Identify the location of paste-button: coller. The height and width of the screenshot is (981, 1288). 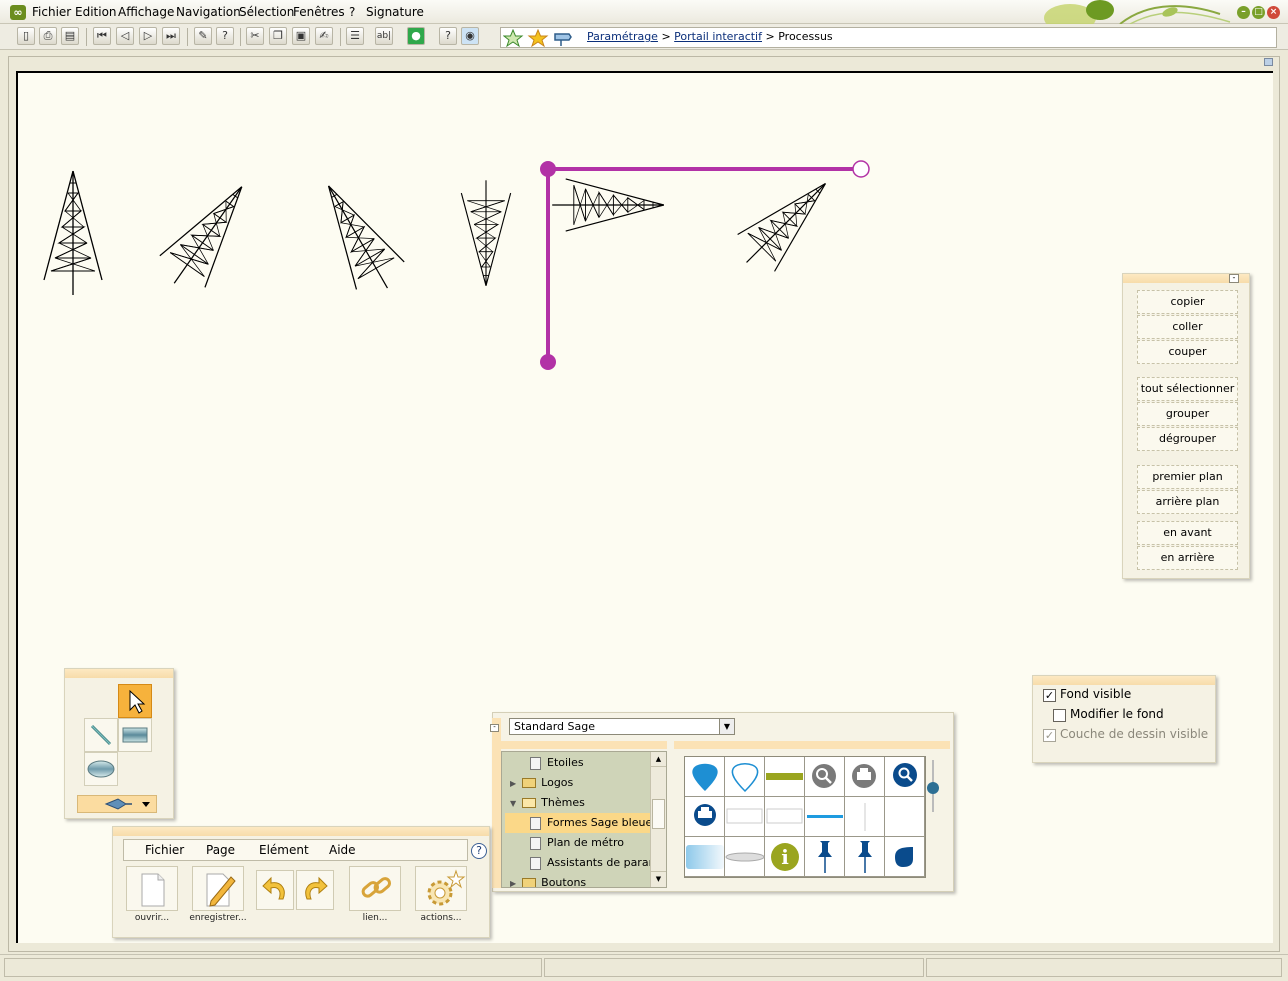
(1187, 327).